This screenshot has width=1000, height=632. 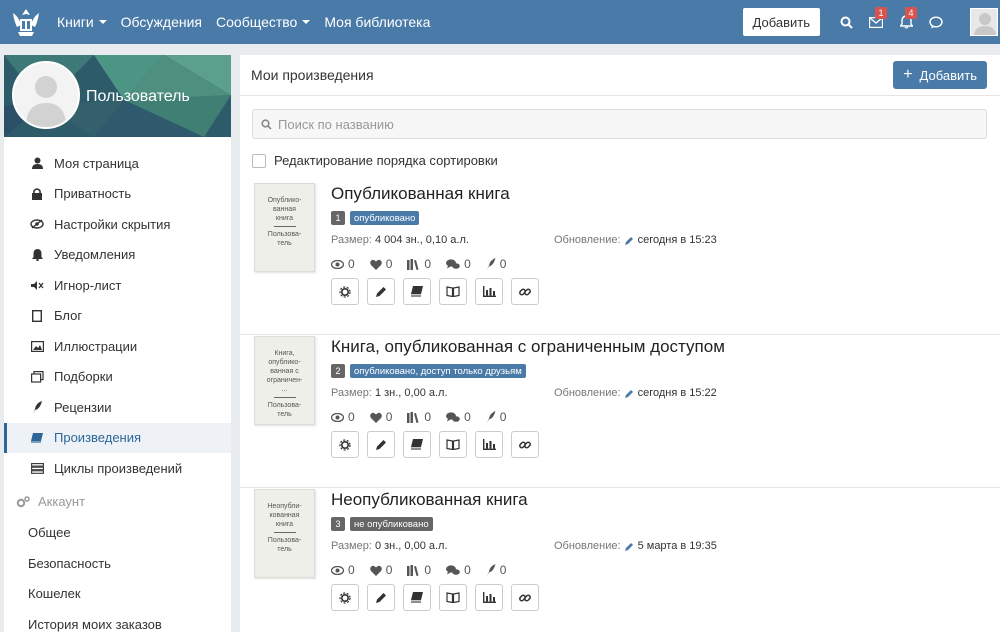 I want to click on cover-author: Пользова-тель, so click(x=284, y=410).